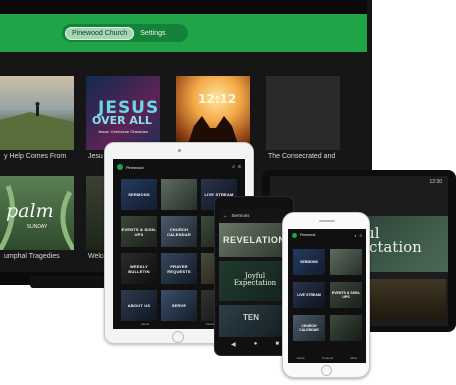  I want to click on tv-tile-caption: Jesu, so click(95, 156).